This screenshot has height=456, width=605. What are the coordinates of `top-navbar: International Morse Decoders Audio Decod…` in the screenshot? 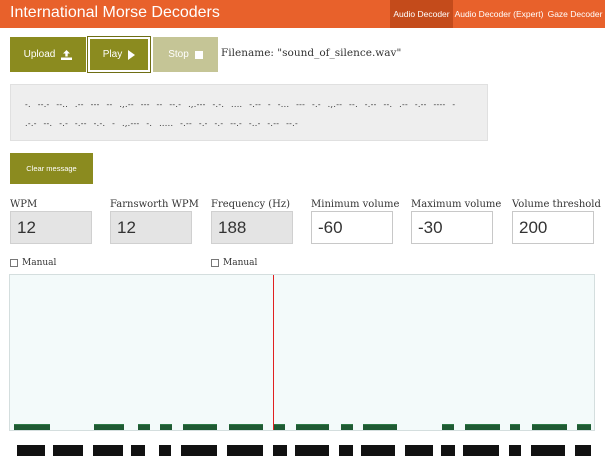 It's located at (302, 14).